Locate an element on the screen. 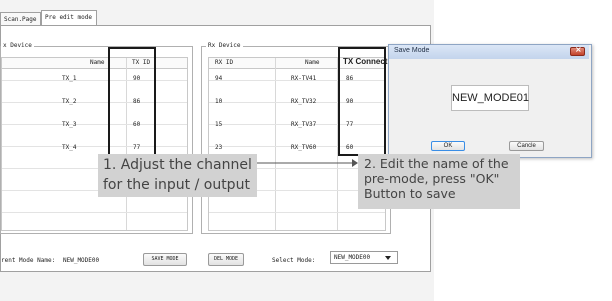 This screenshot has height=301, width=612. current-mode-label: rent Mode Name: is located at coordinates (28, 260).